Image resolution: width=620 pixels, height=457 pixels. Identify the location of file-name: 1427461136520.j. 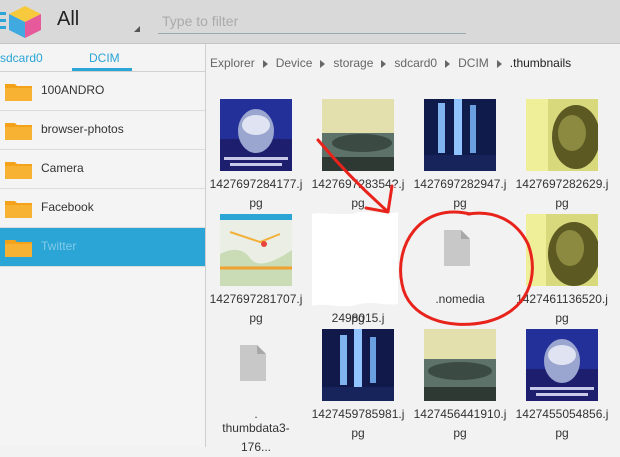
(562, 299).